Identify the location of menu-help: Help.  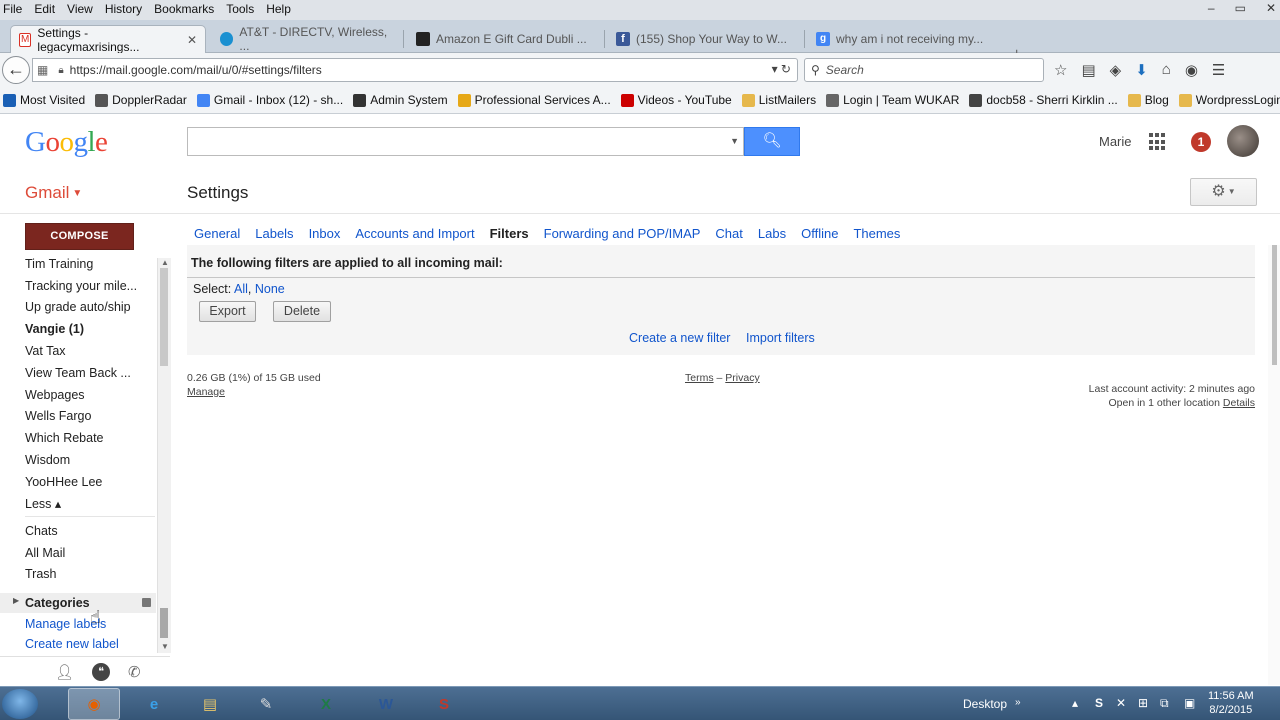
(278, 9).